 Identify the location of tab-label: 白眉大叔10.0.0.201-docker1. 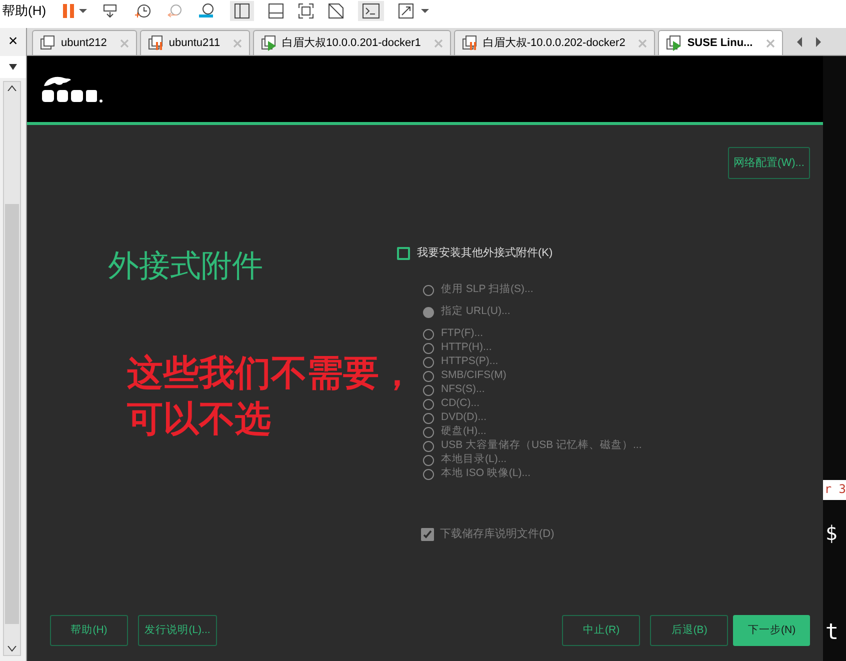
(351, 43).